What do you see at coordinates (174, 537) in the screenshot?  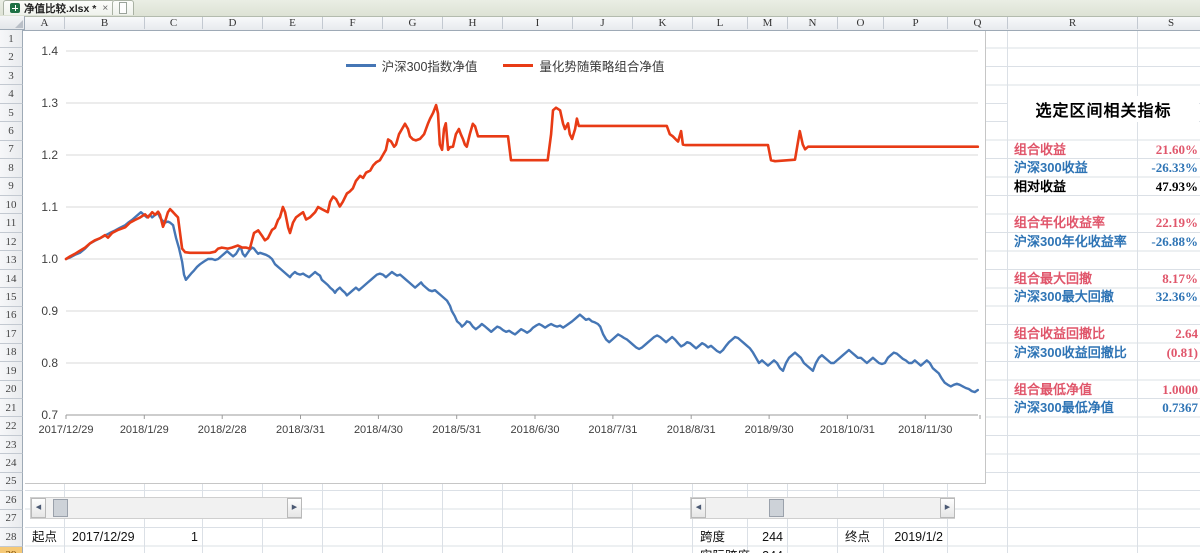 I see `cell-C28: 1` at bounding box center [174, 537].